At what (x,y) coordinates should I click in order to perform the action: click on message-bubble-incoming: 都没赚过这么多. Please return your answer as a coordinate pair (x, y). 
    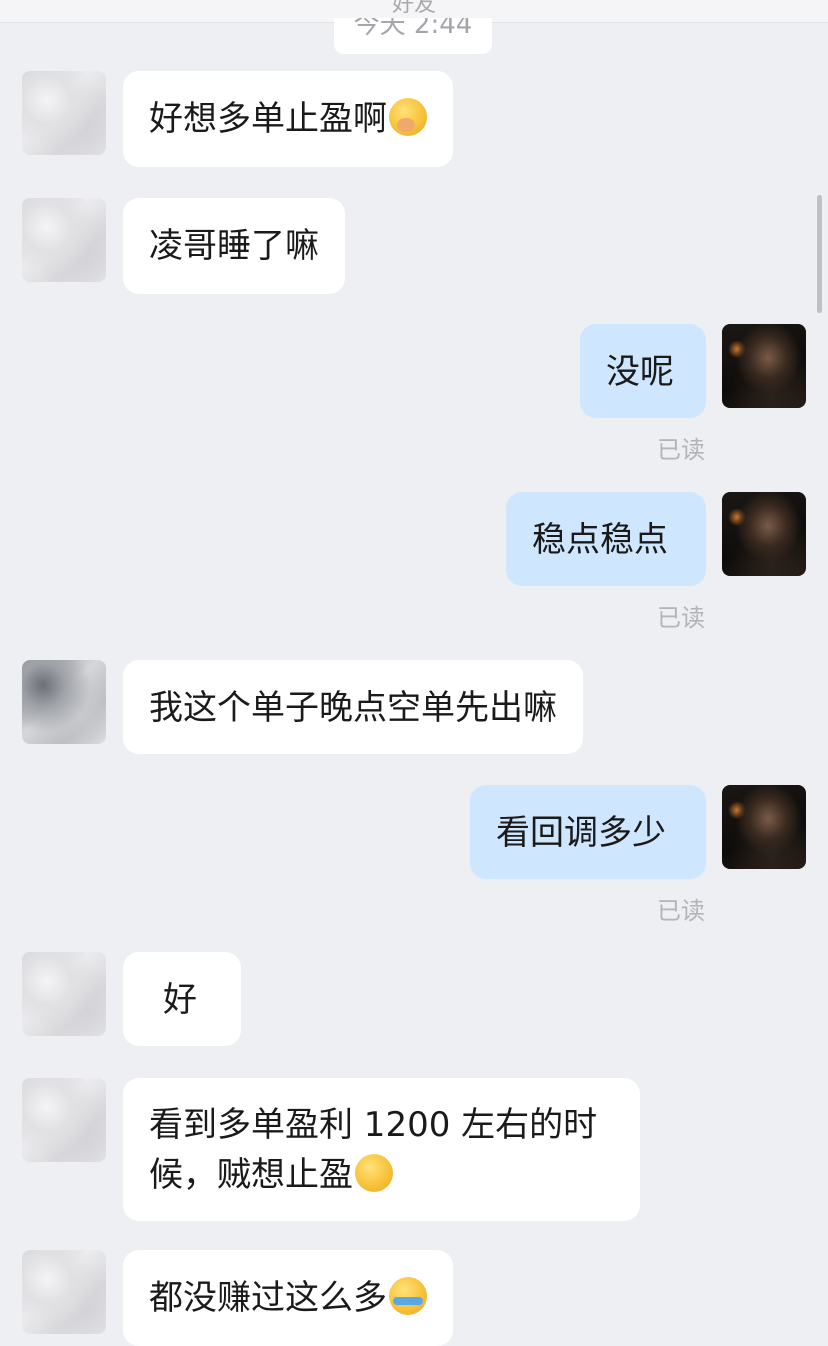
    Looking at the image, I should click on (288, 1298).